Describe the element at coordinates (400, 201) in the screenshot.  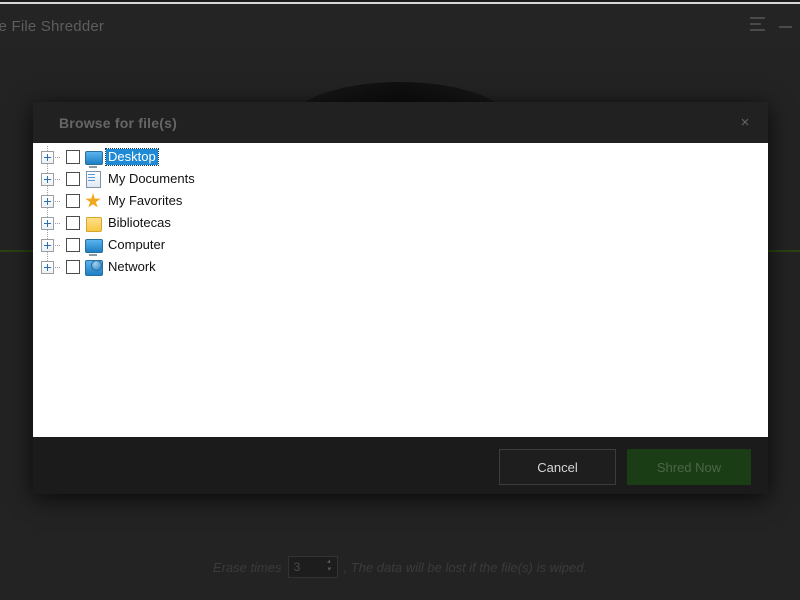
I see `tree-item: My Favorites` at that location.